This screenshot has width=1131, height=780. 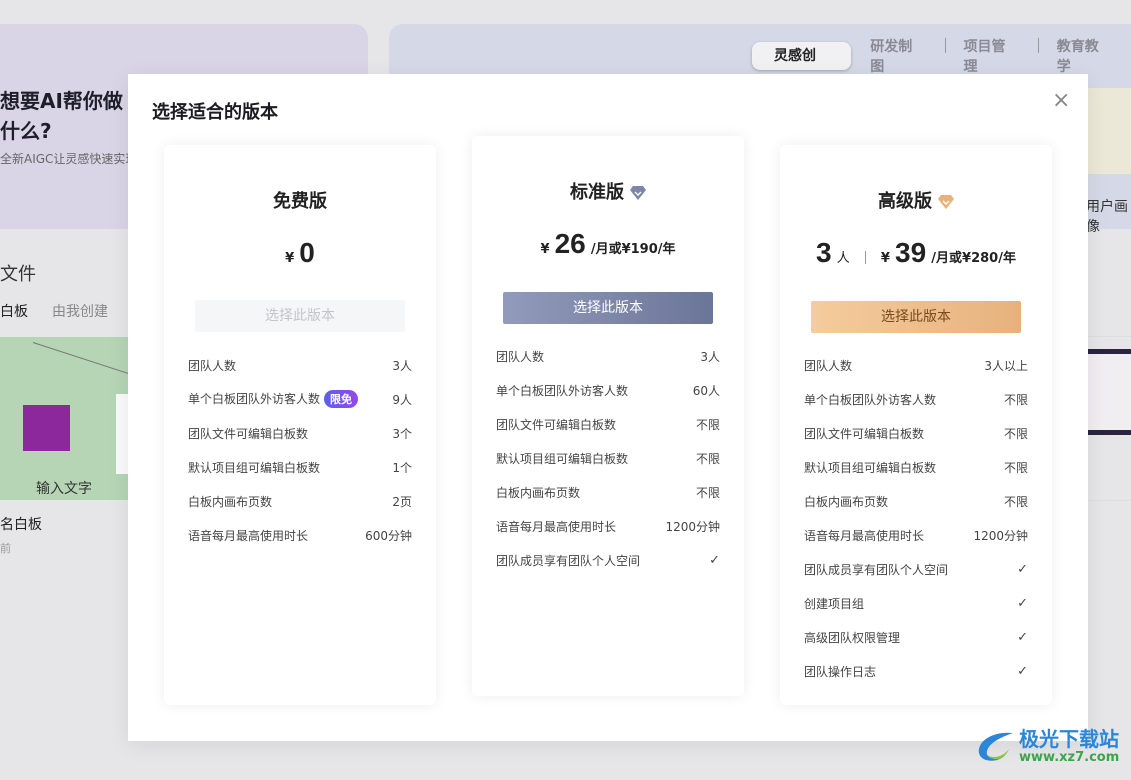 What do you see at coordinates (916, 671) in the screenshot?
I see `feature-row: 团队操作日志 ✓` at bounding box center [916, 671].